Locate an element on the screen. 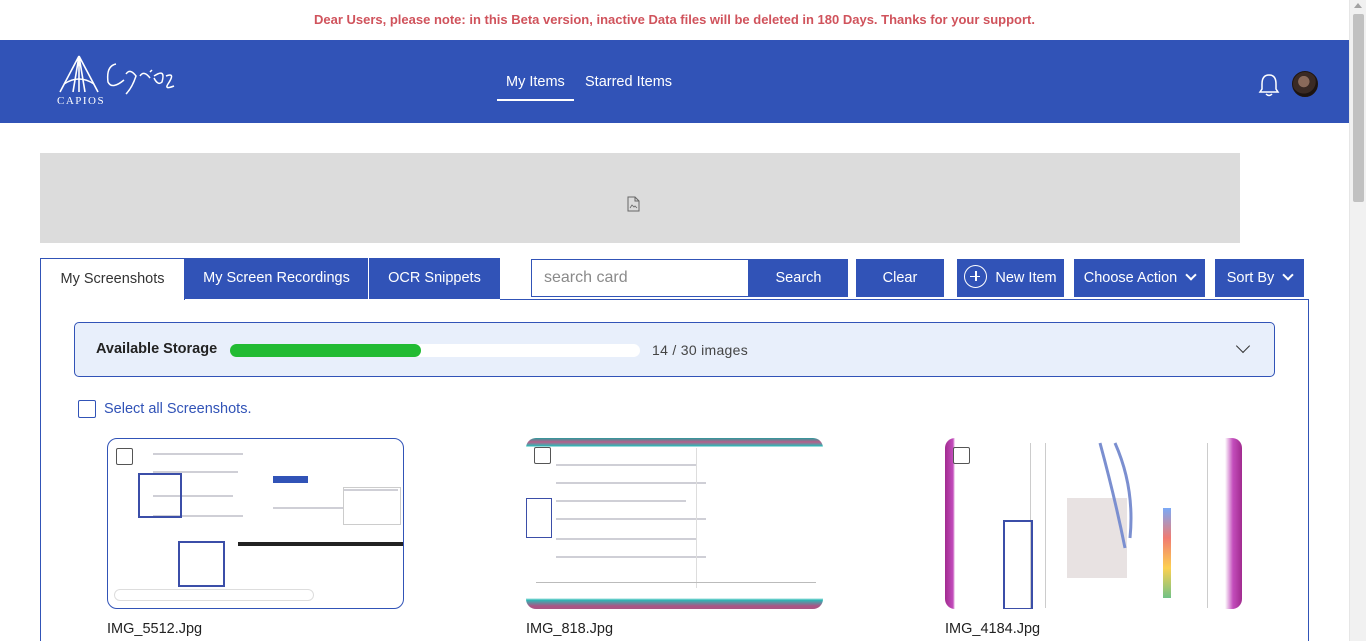 This screenshot has width=1366, height=641. navbar: CAPIOS My Items Starred Items is located at coordinates (674, 81).